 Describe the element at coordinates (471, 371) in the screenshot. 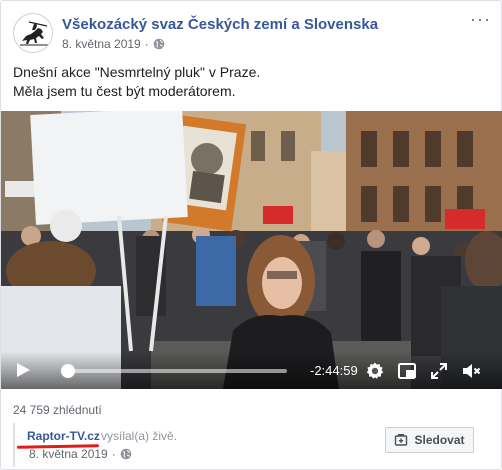

I see `volume-muted-icon` at that location.